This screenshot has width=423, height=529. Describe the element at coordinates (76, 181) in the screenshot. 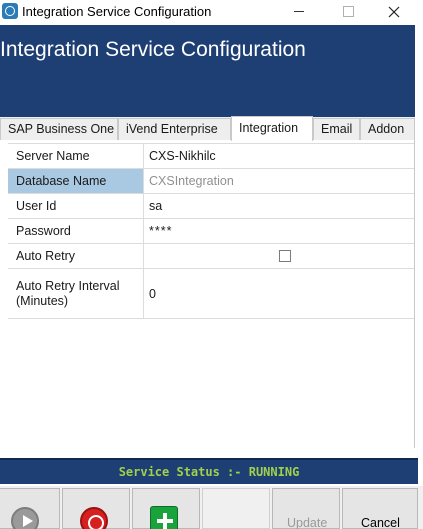

I see `property-label: Database Name` at that location.